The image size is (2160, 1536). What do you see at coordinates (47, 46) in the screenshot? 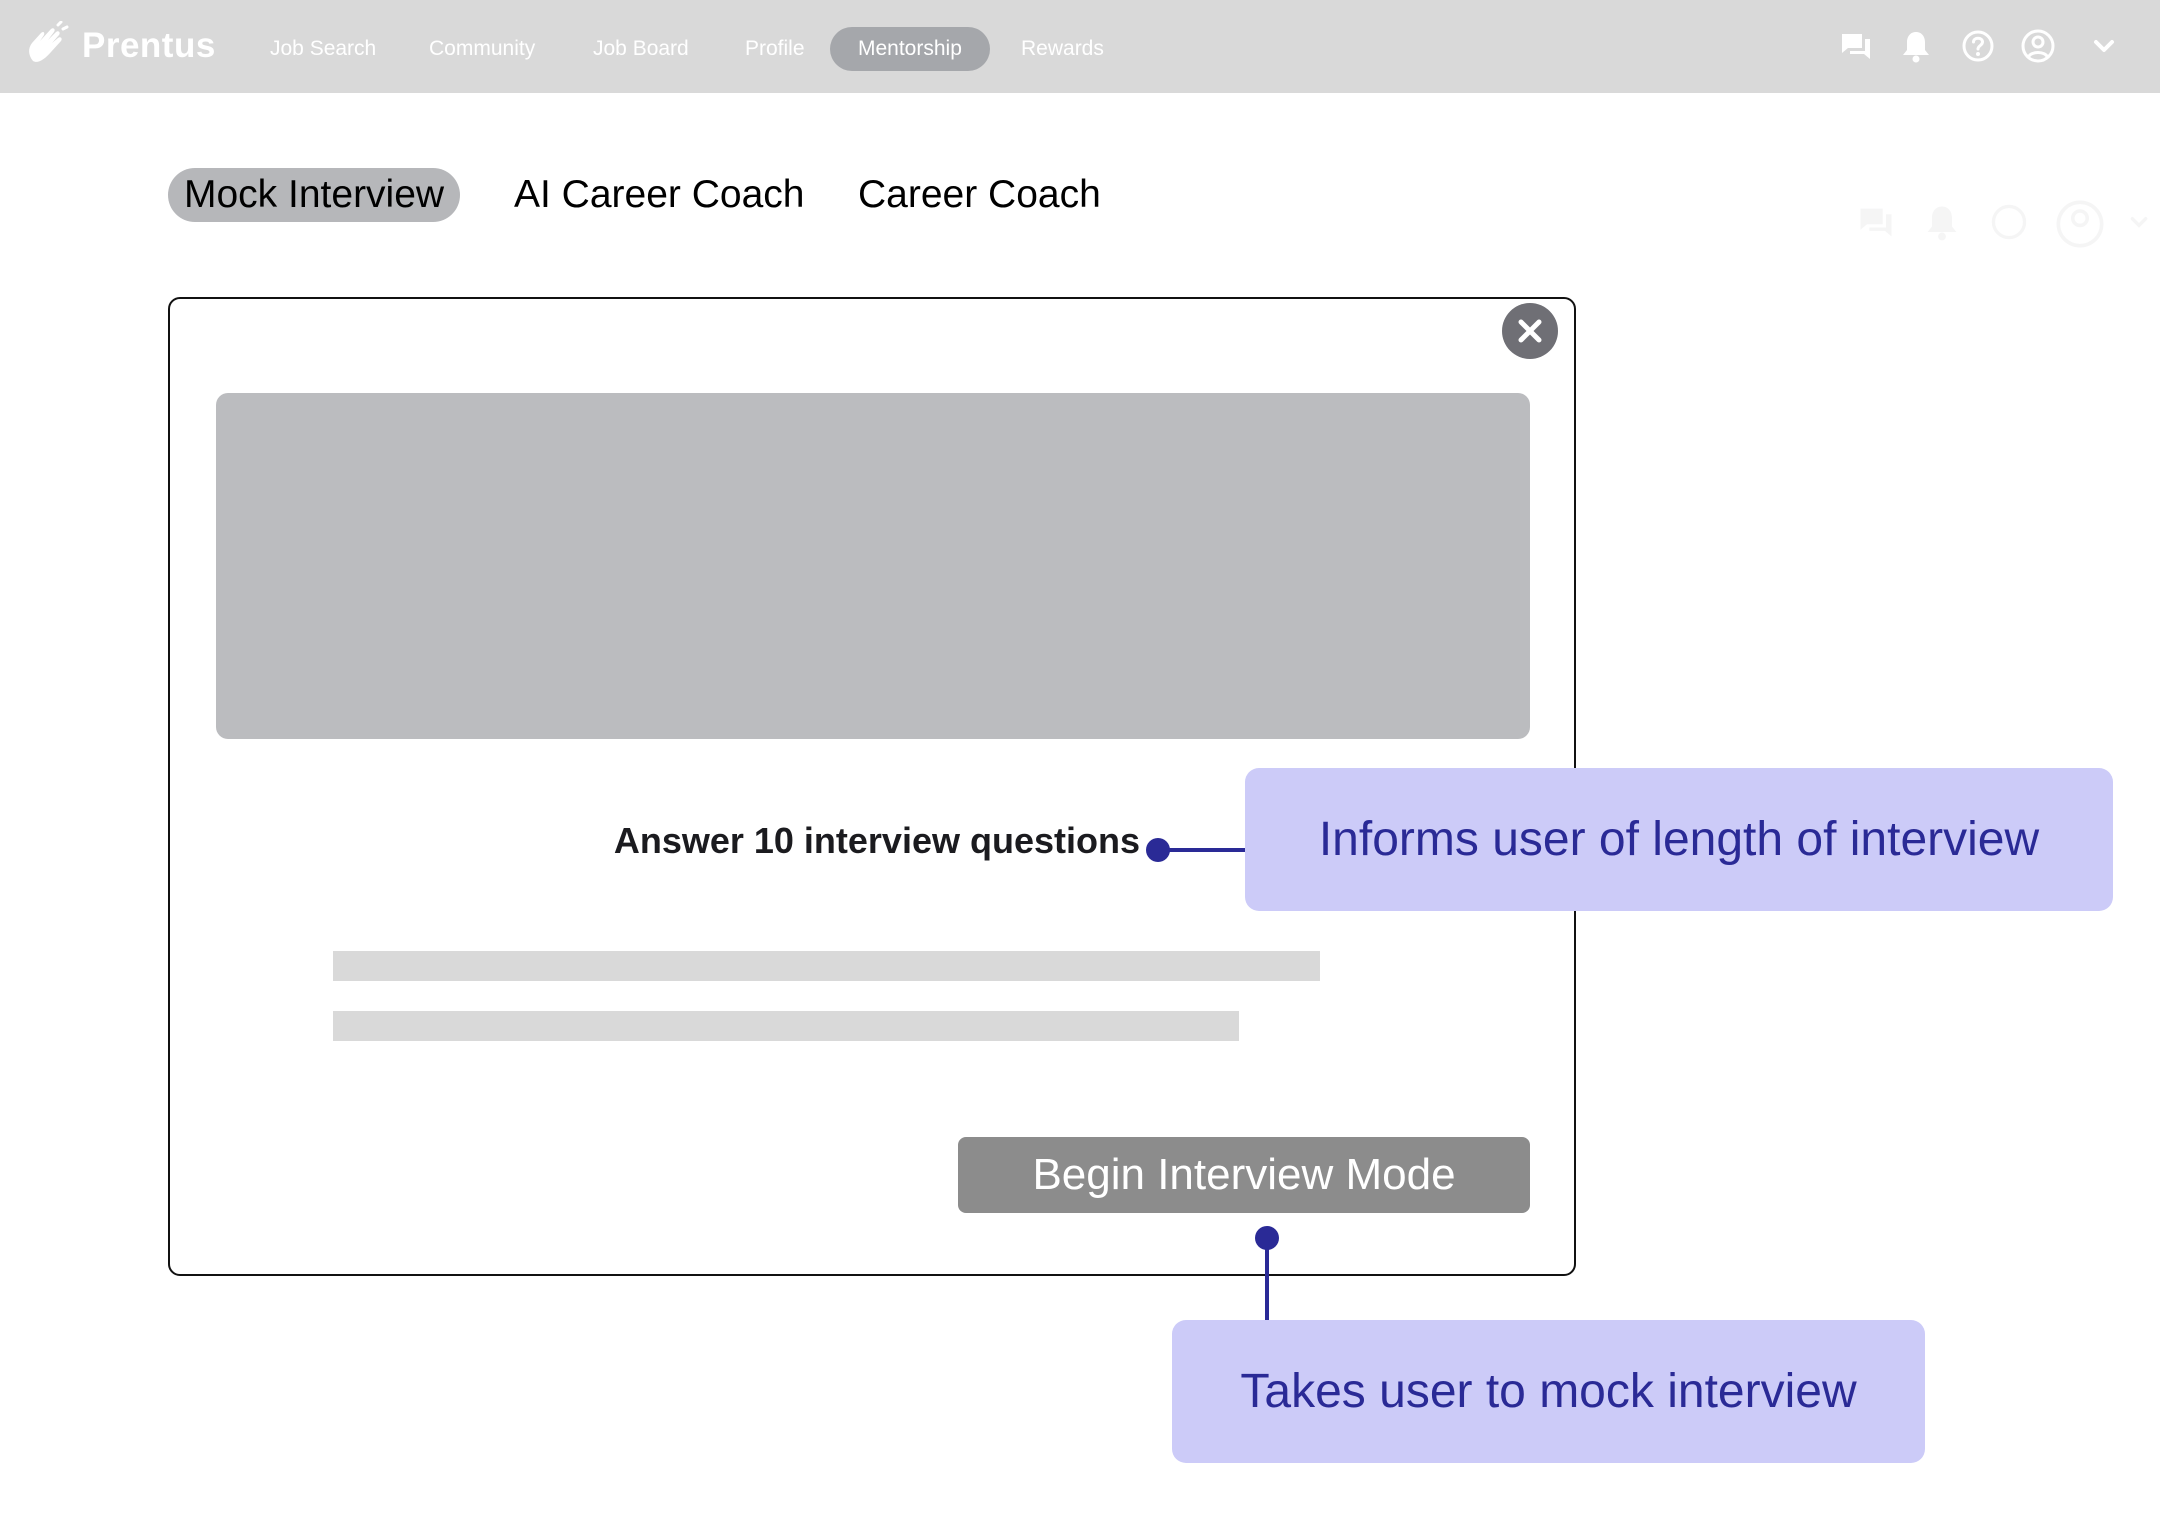
I see `hand-wave-logo-icon` at bounding box center [47, 46].